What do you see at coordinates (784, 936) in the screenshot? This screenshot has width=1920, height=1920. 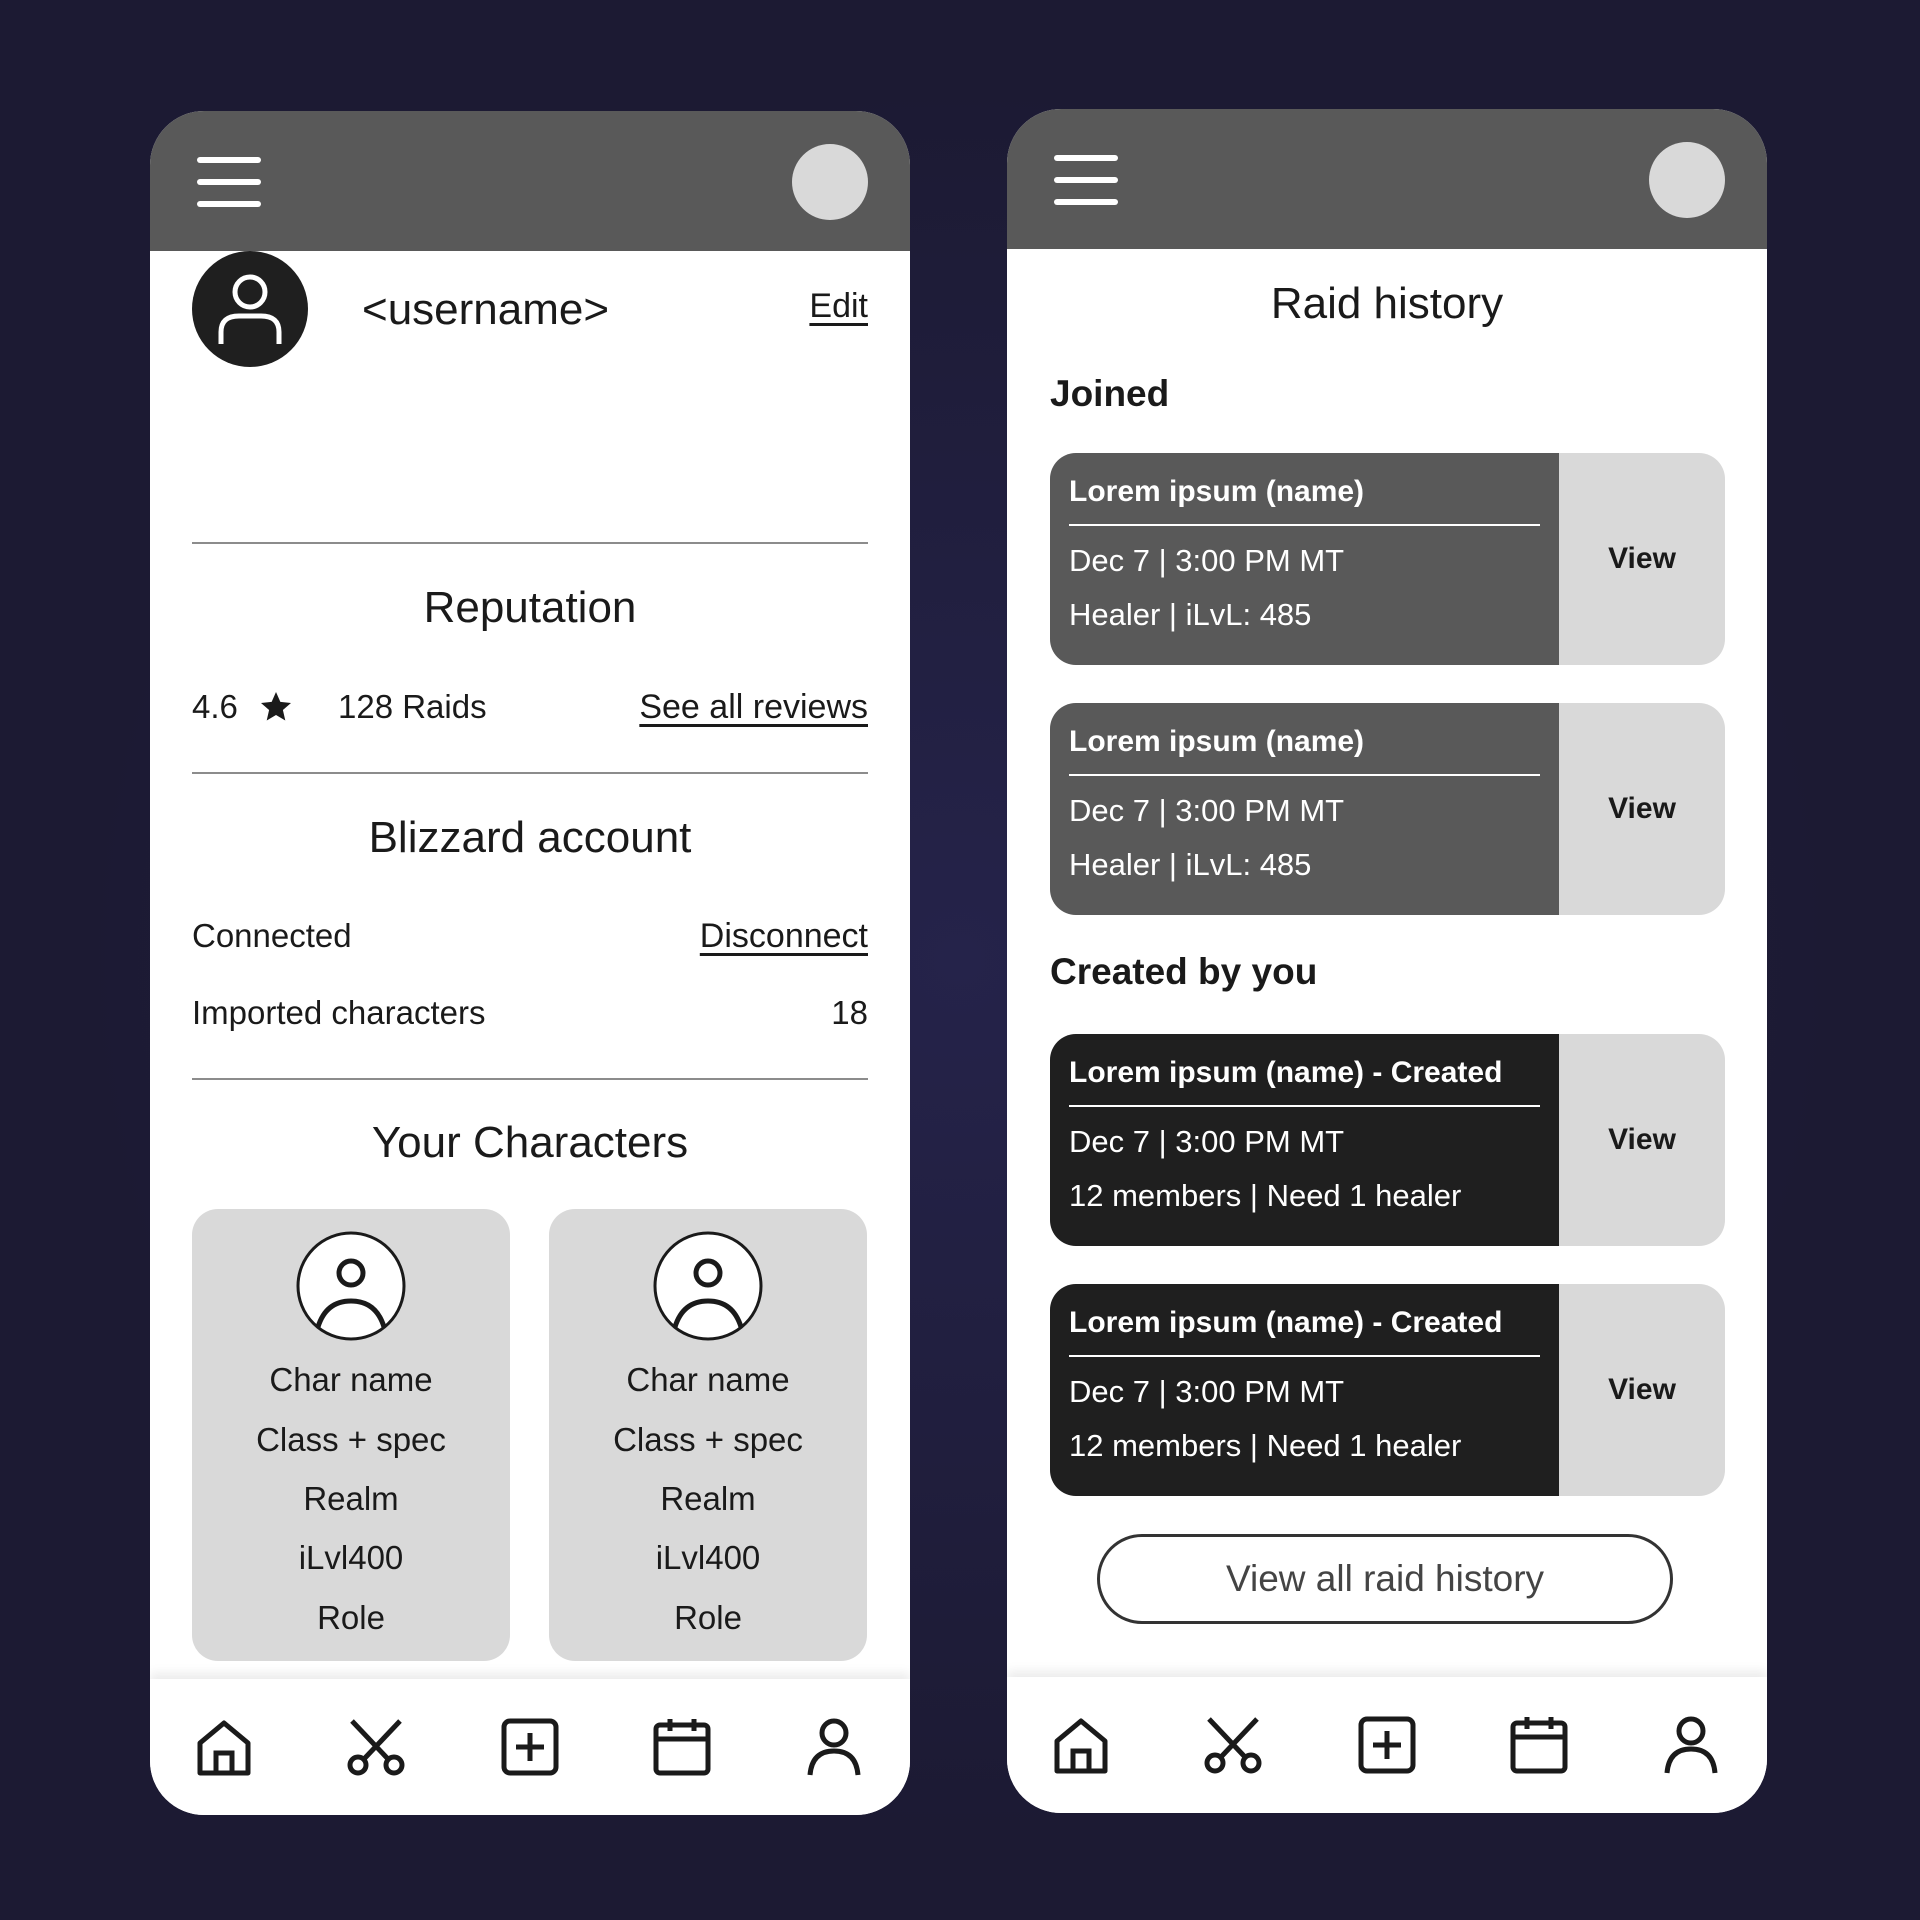 I see `disconnect-link: Disconnect` at bounding box center [784, 936].